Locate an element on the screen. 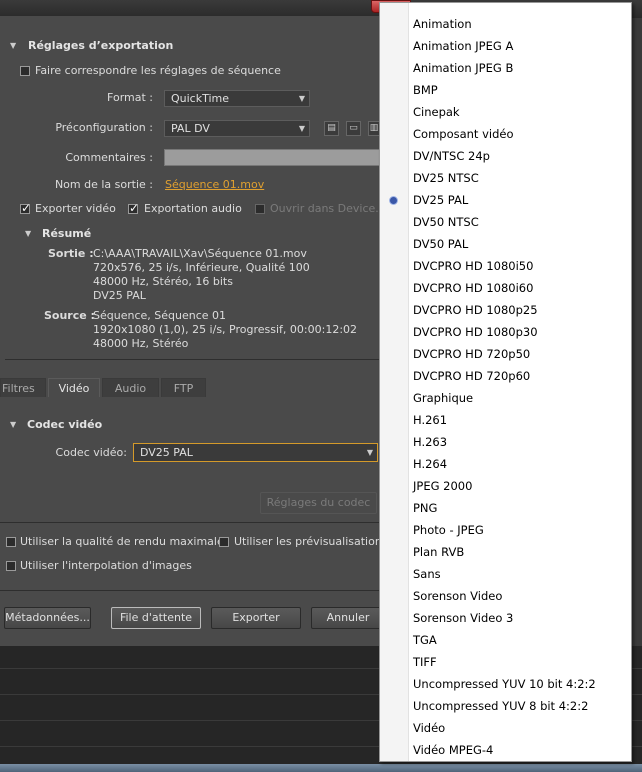 The height and width of the screenshot is (772, 642). menu-item: Animation is located at coordinates (442, 24).